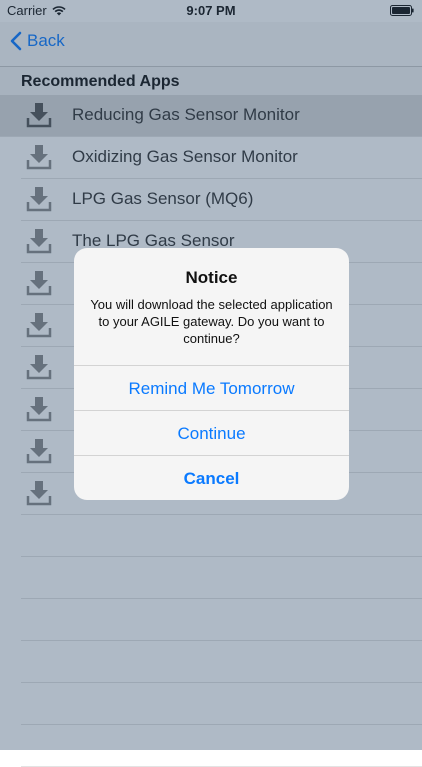  I want to click on continue-button: Continue, so click(211, 433).